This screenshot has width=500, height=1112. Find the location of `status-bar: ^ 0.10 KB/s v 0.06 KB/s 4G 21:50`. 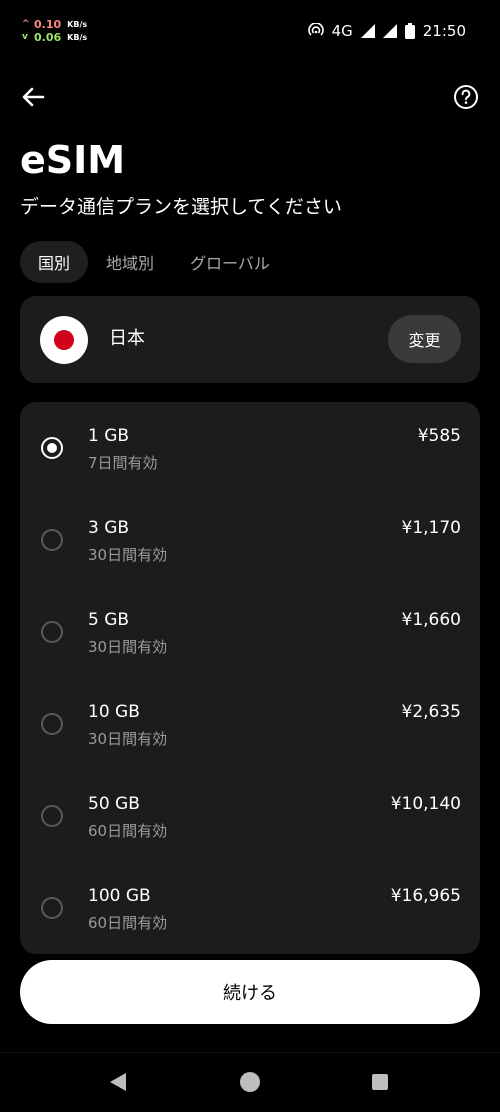

status-bar: ^ 0.10 KB/s v 0.06 KB/s 4G 21:50 is located at coordinates (250, 32).